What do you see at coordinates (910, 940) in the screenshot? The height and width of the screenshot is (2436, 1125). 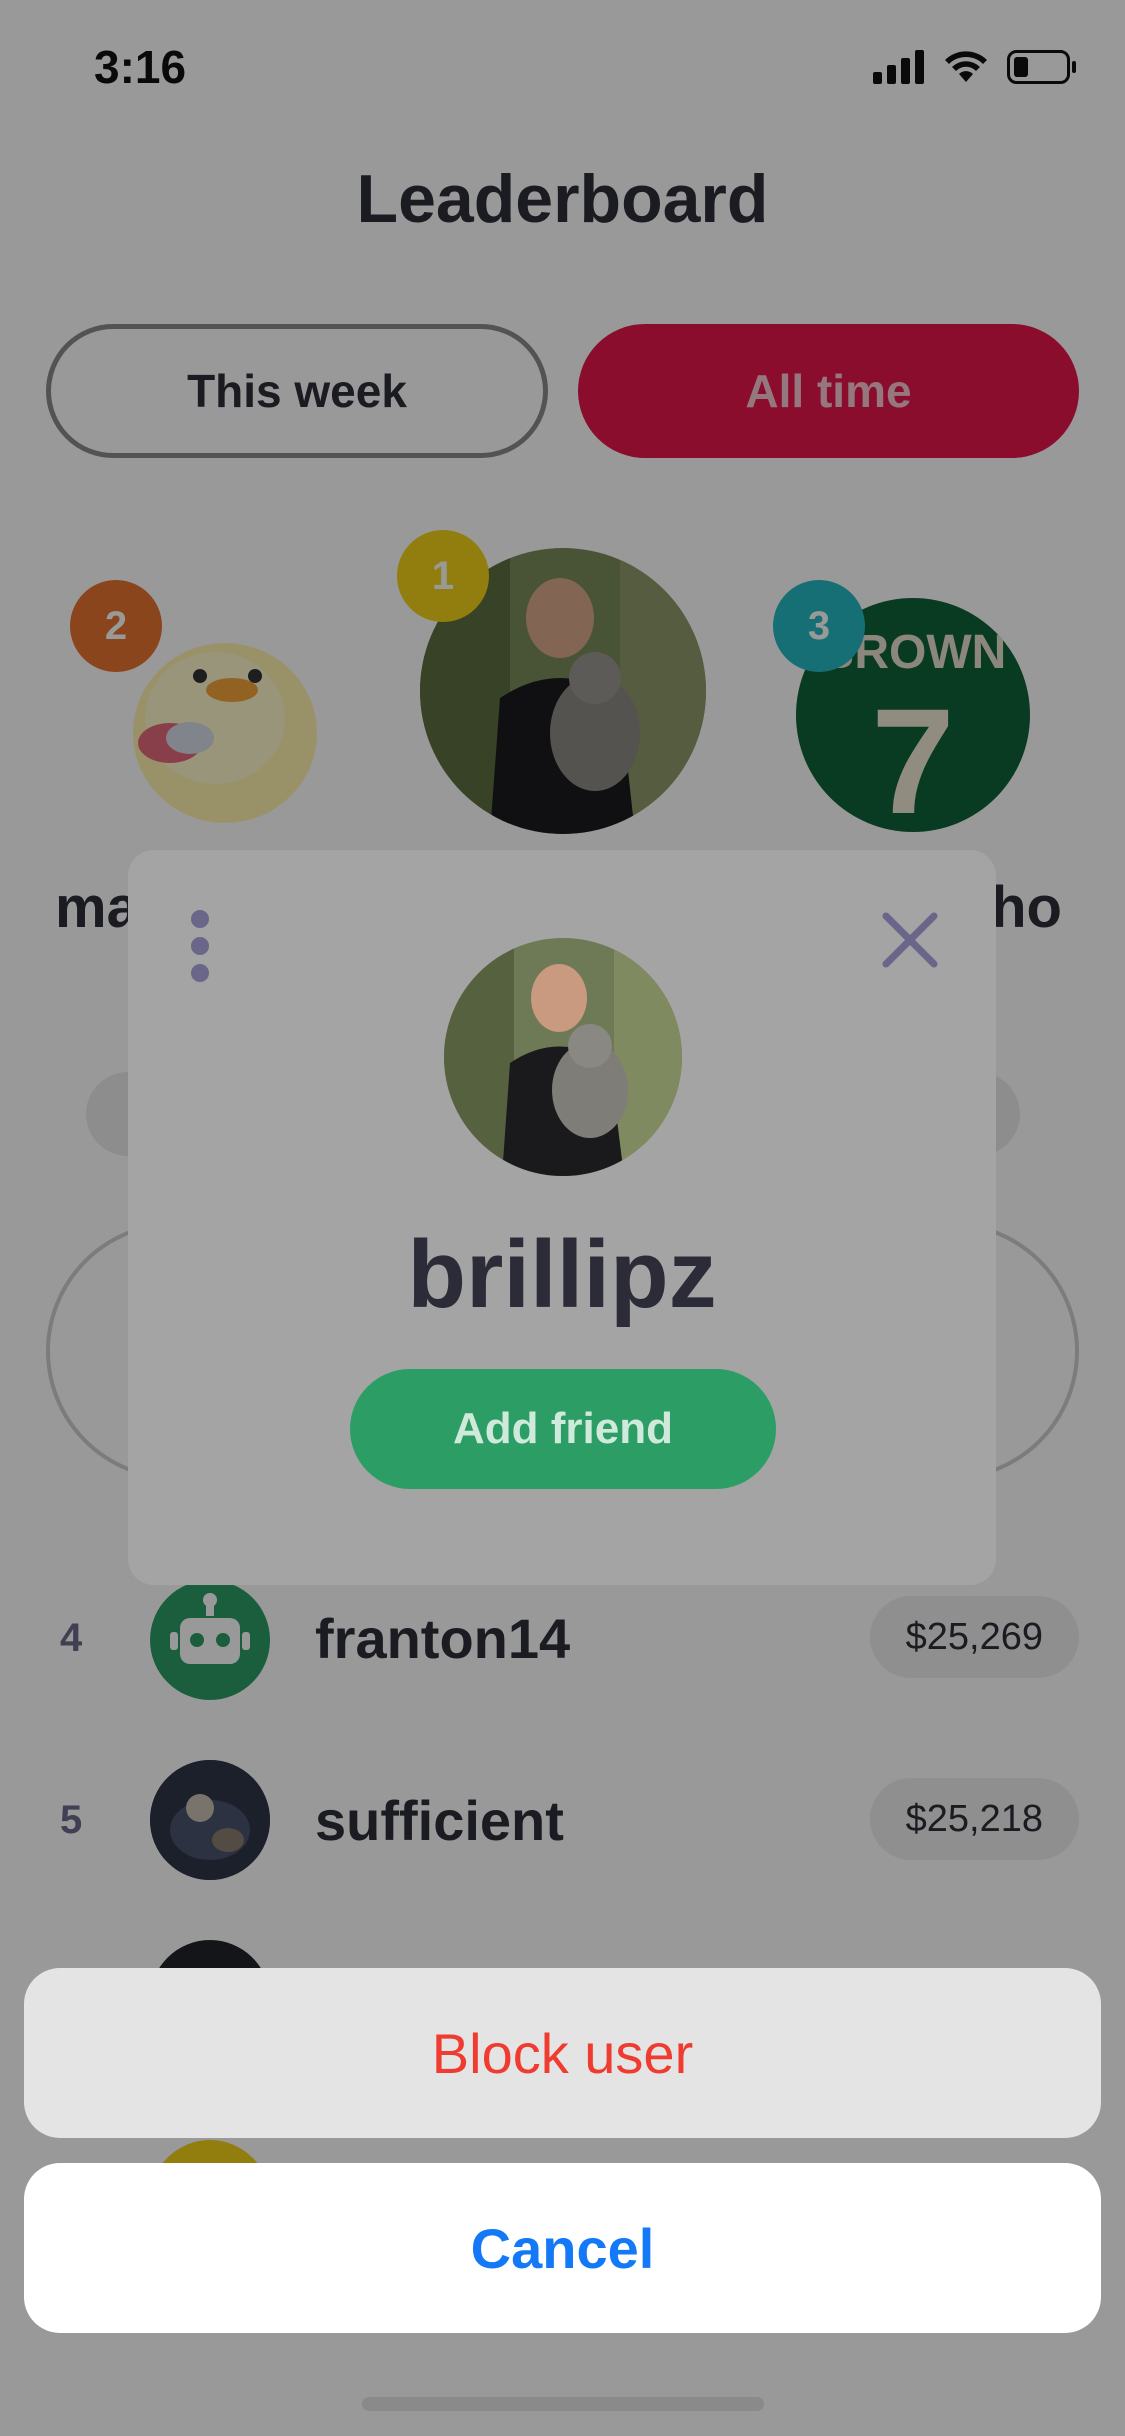 I see `close-icon` at bounding box center [910, 940].